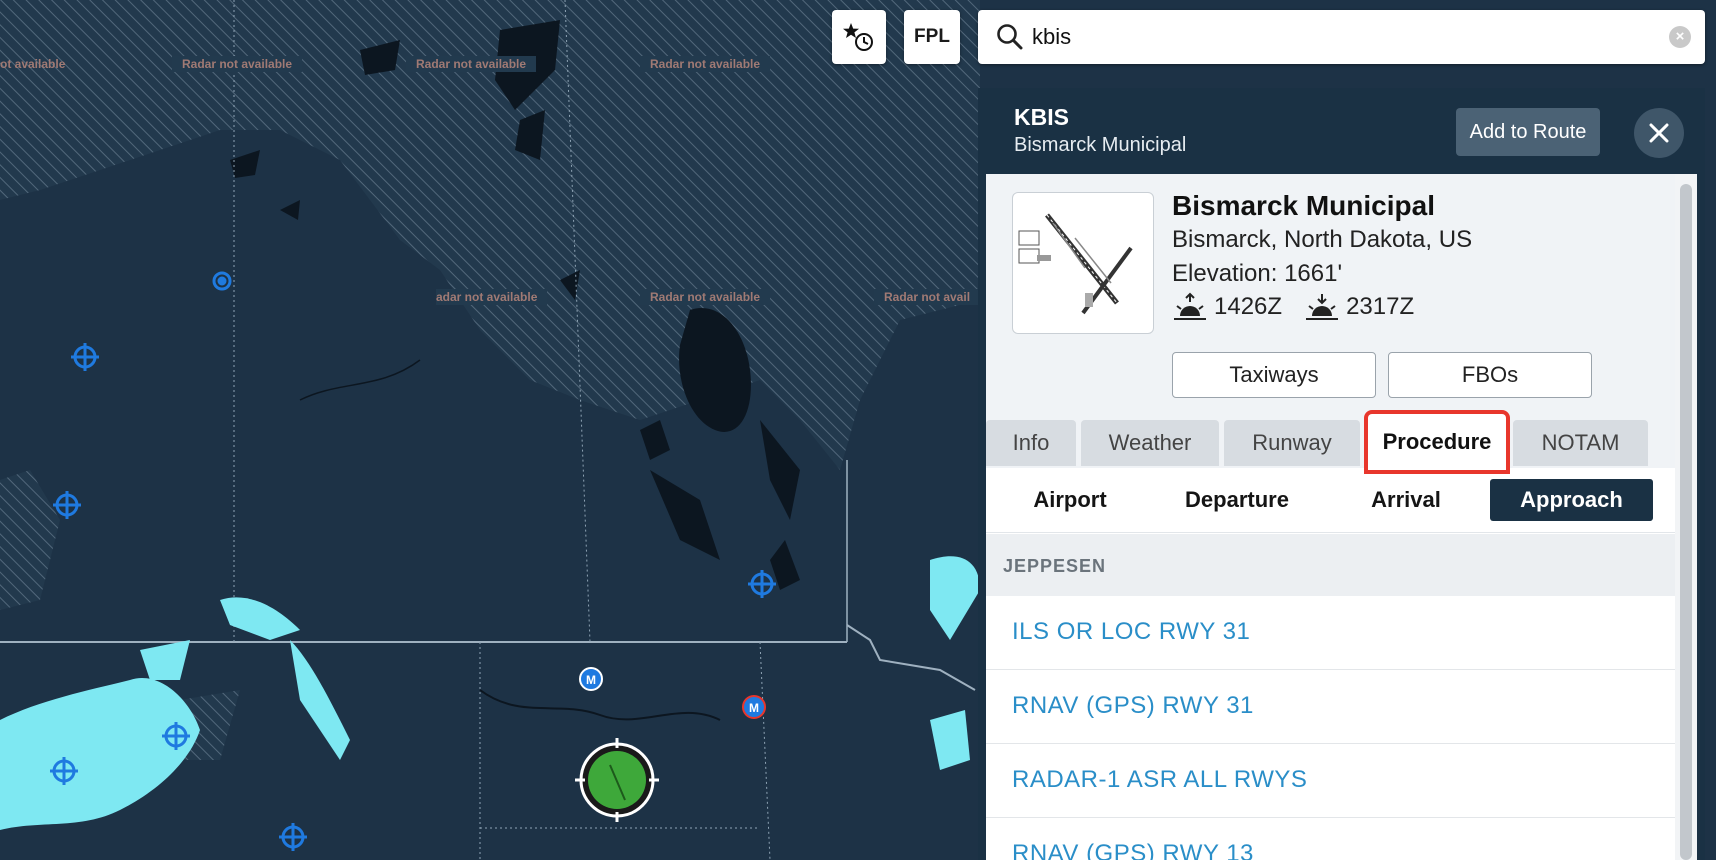 The image size is (1716, 860). I want to click on taxiways-button: Taxiways, so click(1274, 375).